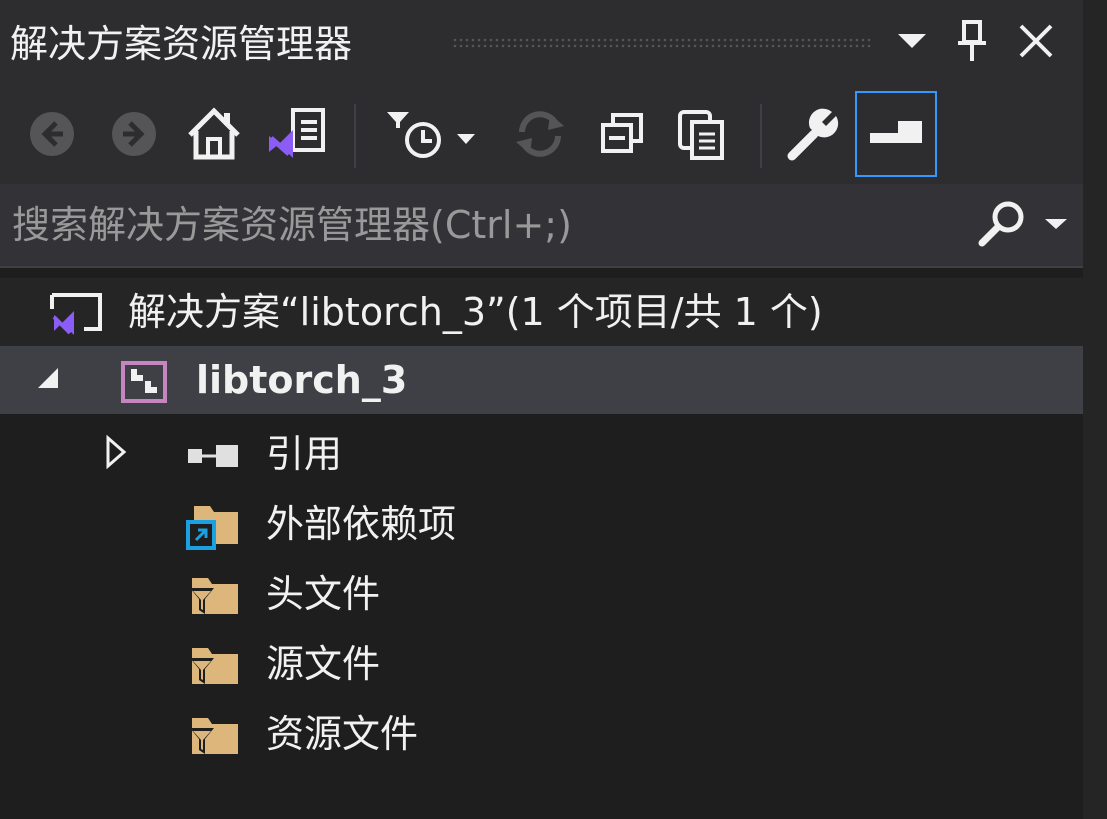  What do you see at coordinates (214, 526) in the screenshot?
I see `external-dependencies-icon` at bounding box center [214, 526].